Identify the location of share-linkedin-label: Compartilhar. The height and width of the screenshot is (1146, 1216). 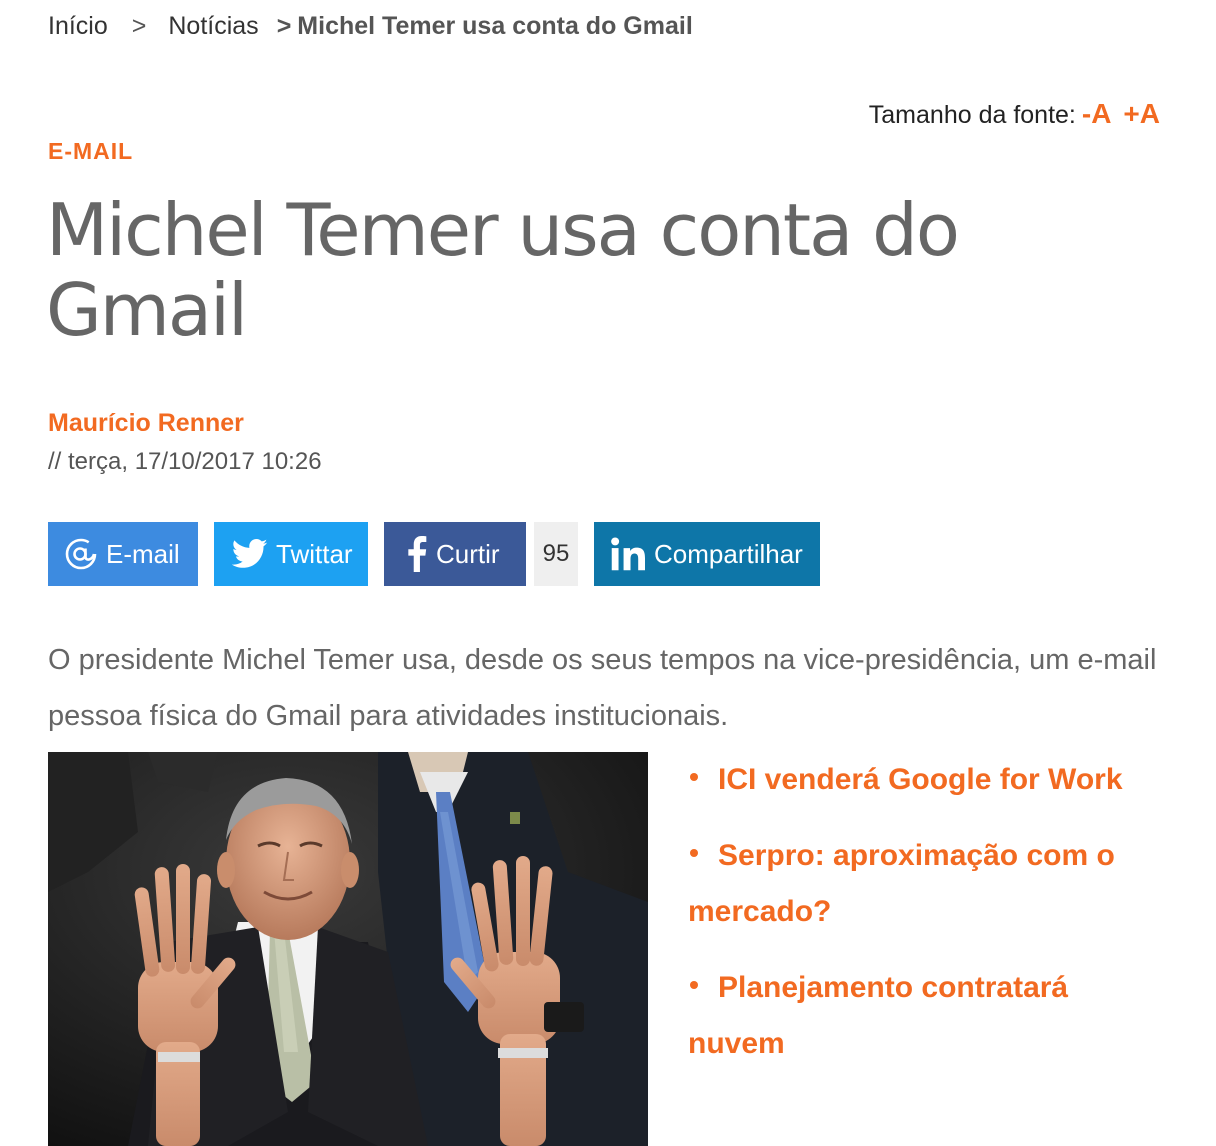
(728, 553).